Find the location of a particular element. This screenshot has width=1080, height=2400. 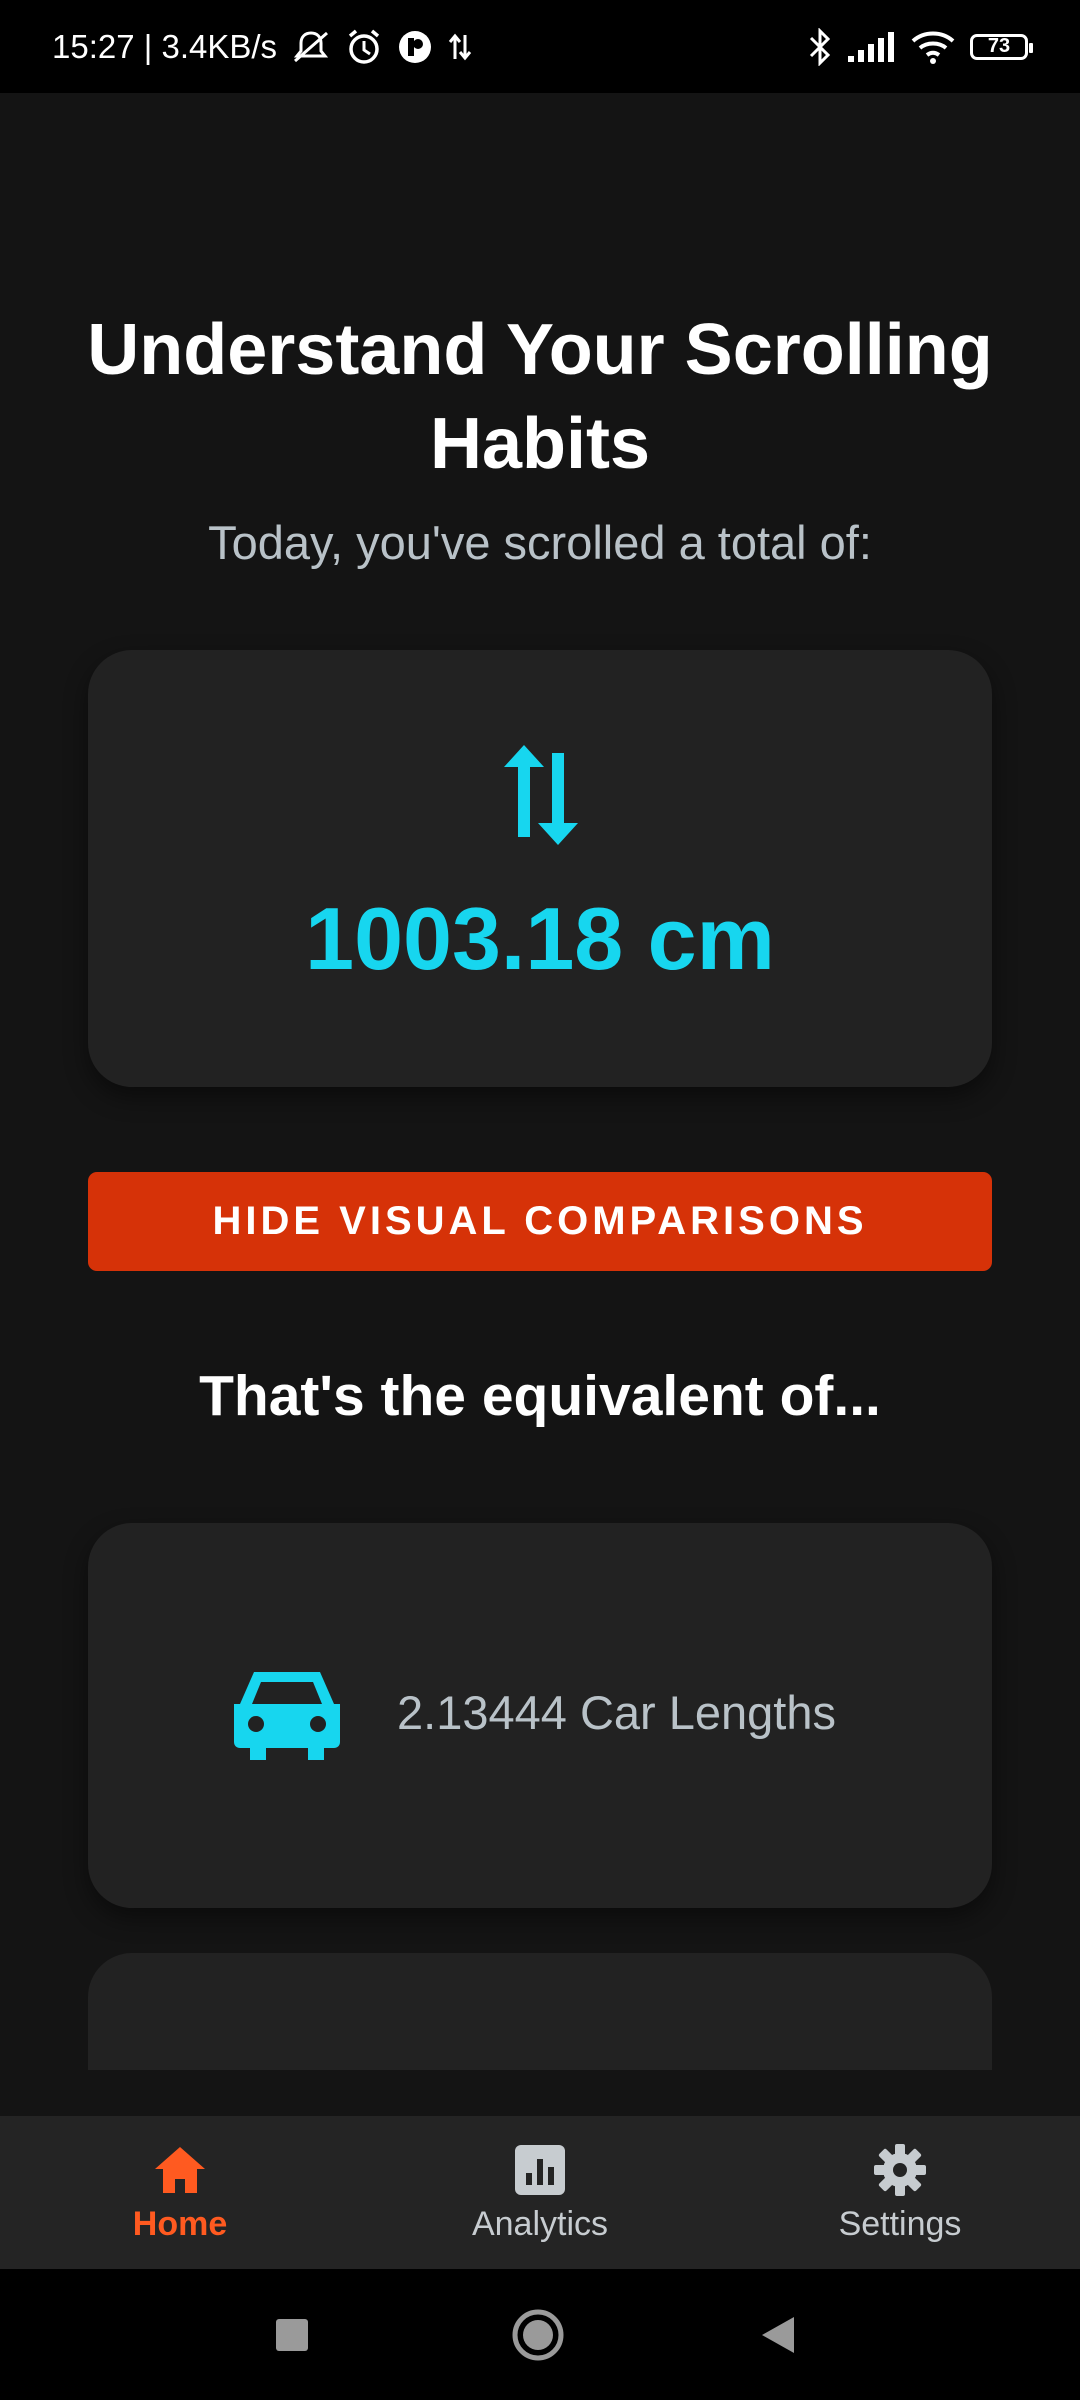

status-bar: 15:27 | 3.4KB/s 73 is located at coordinates (540, 46).